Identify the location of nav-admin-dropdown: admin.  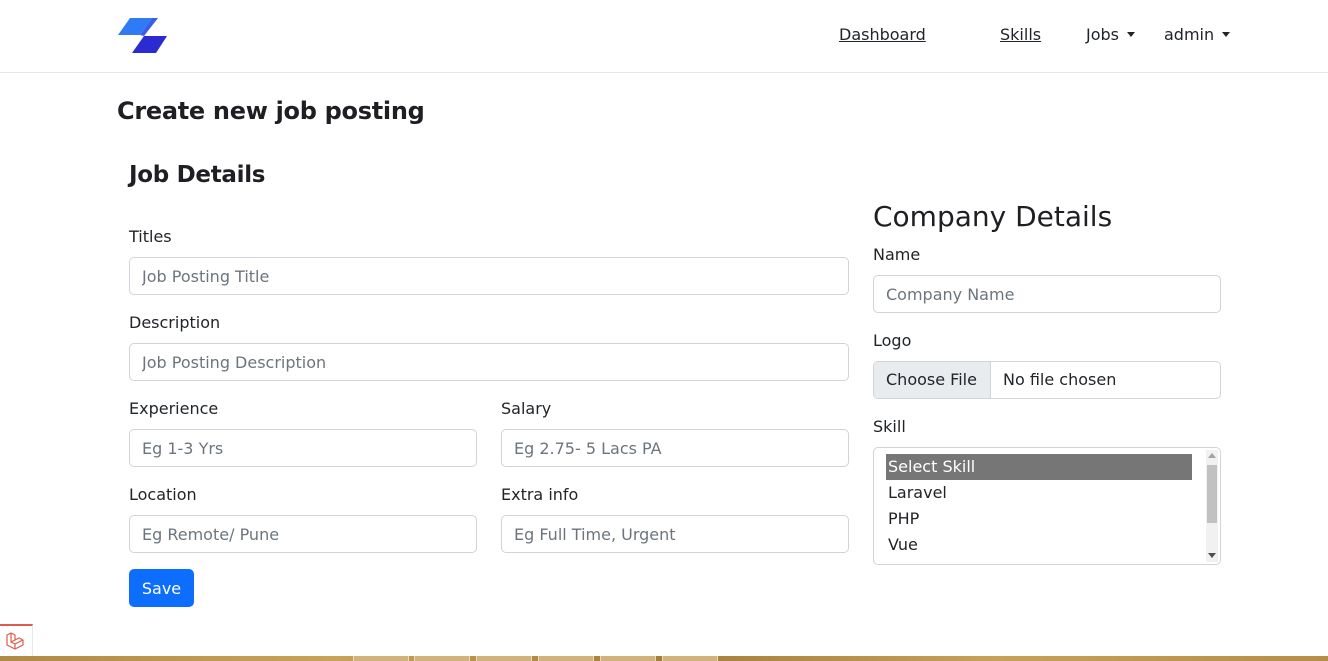
(1197, 34).